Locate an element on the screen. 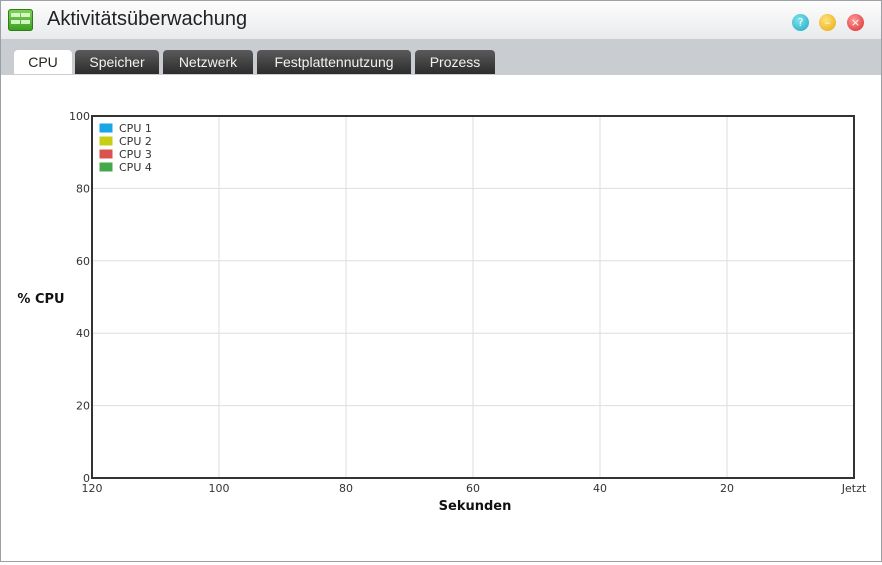  activity-monitor-app-icon is located at coordinates (20, 20).